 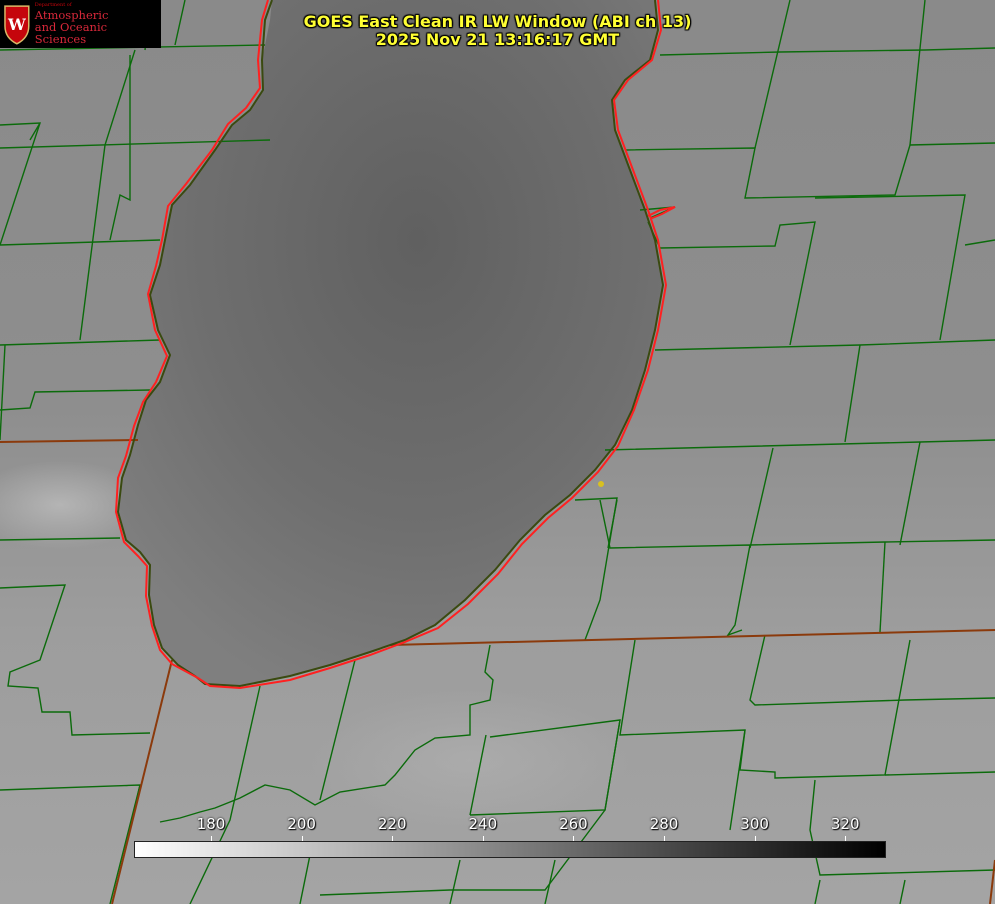 What do you see at coordinates (754, 824) in the screenshot?
I see `colorbar-tick-label: 300` at bounding box center [754, 824].